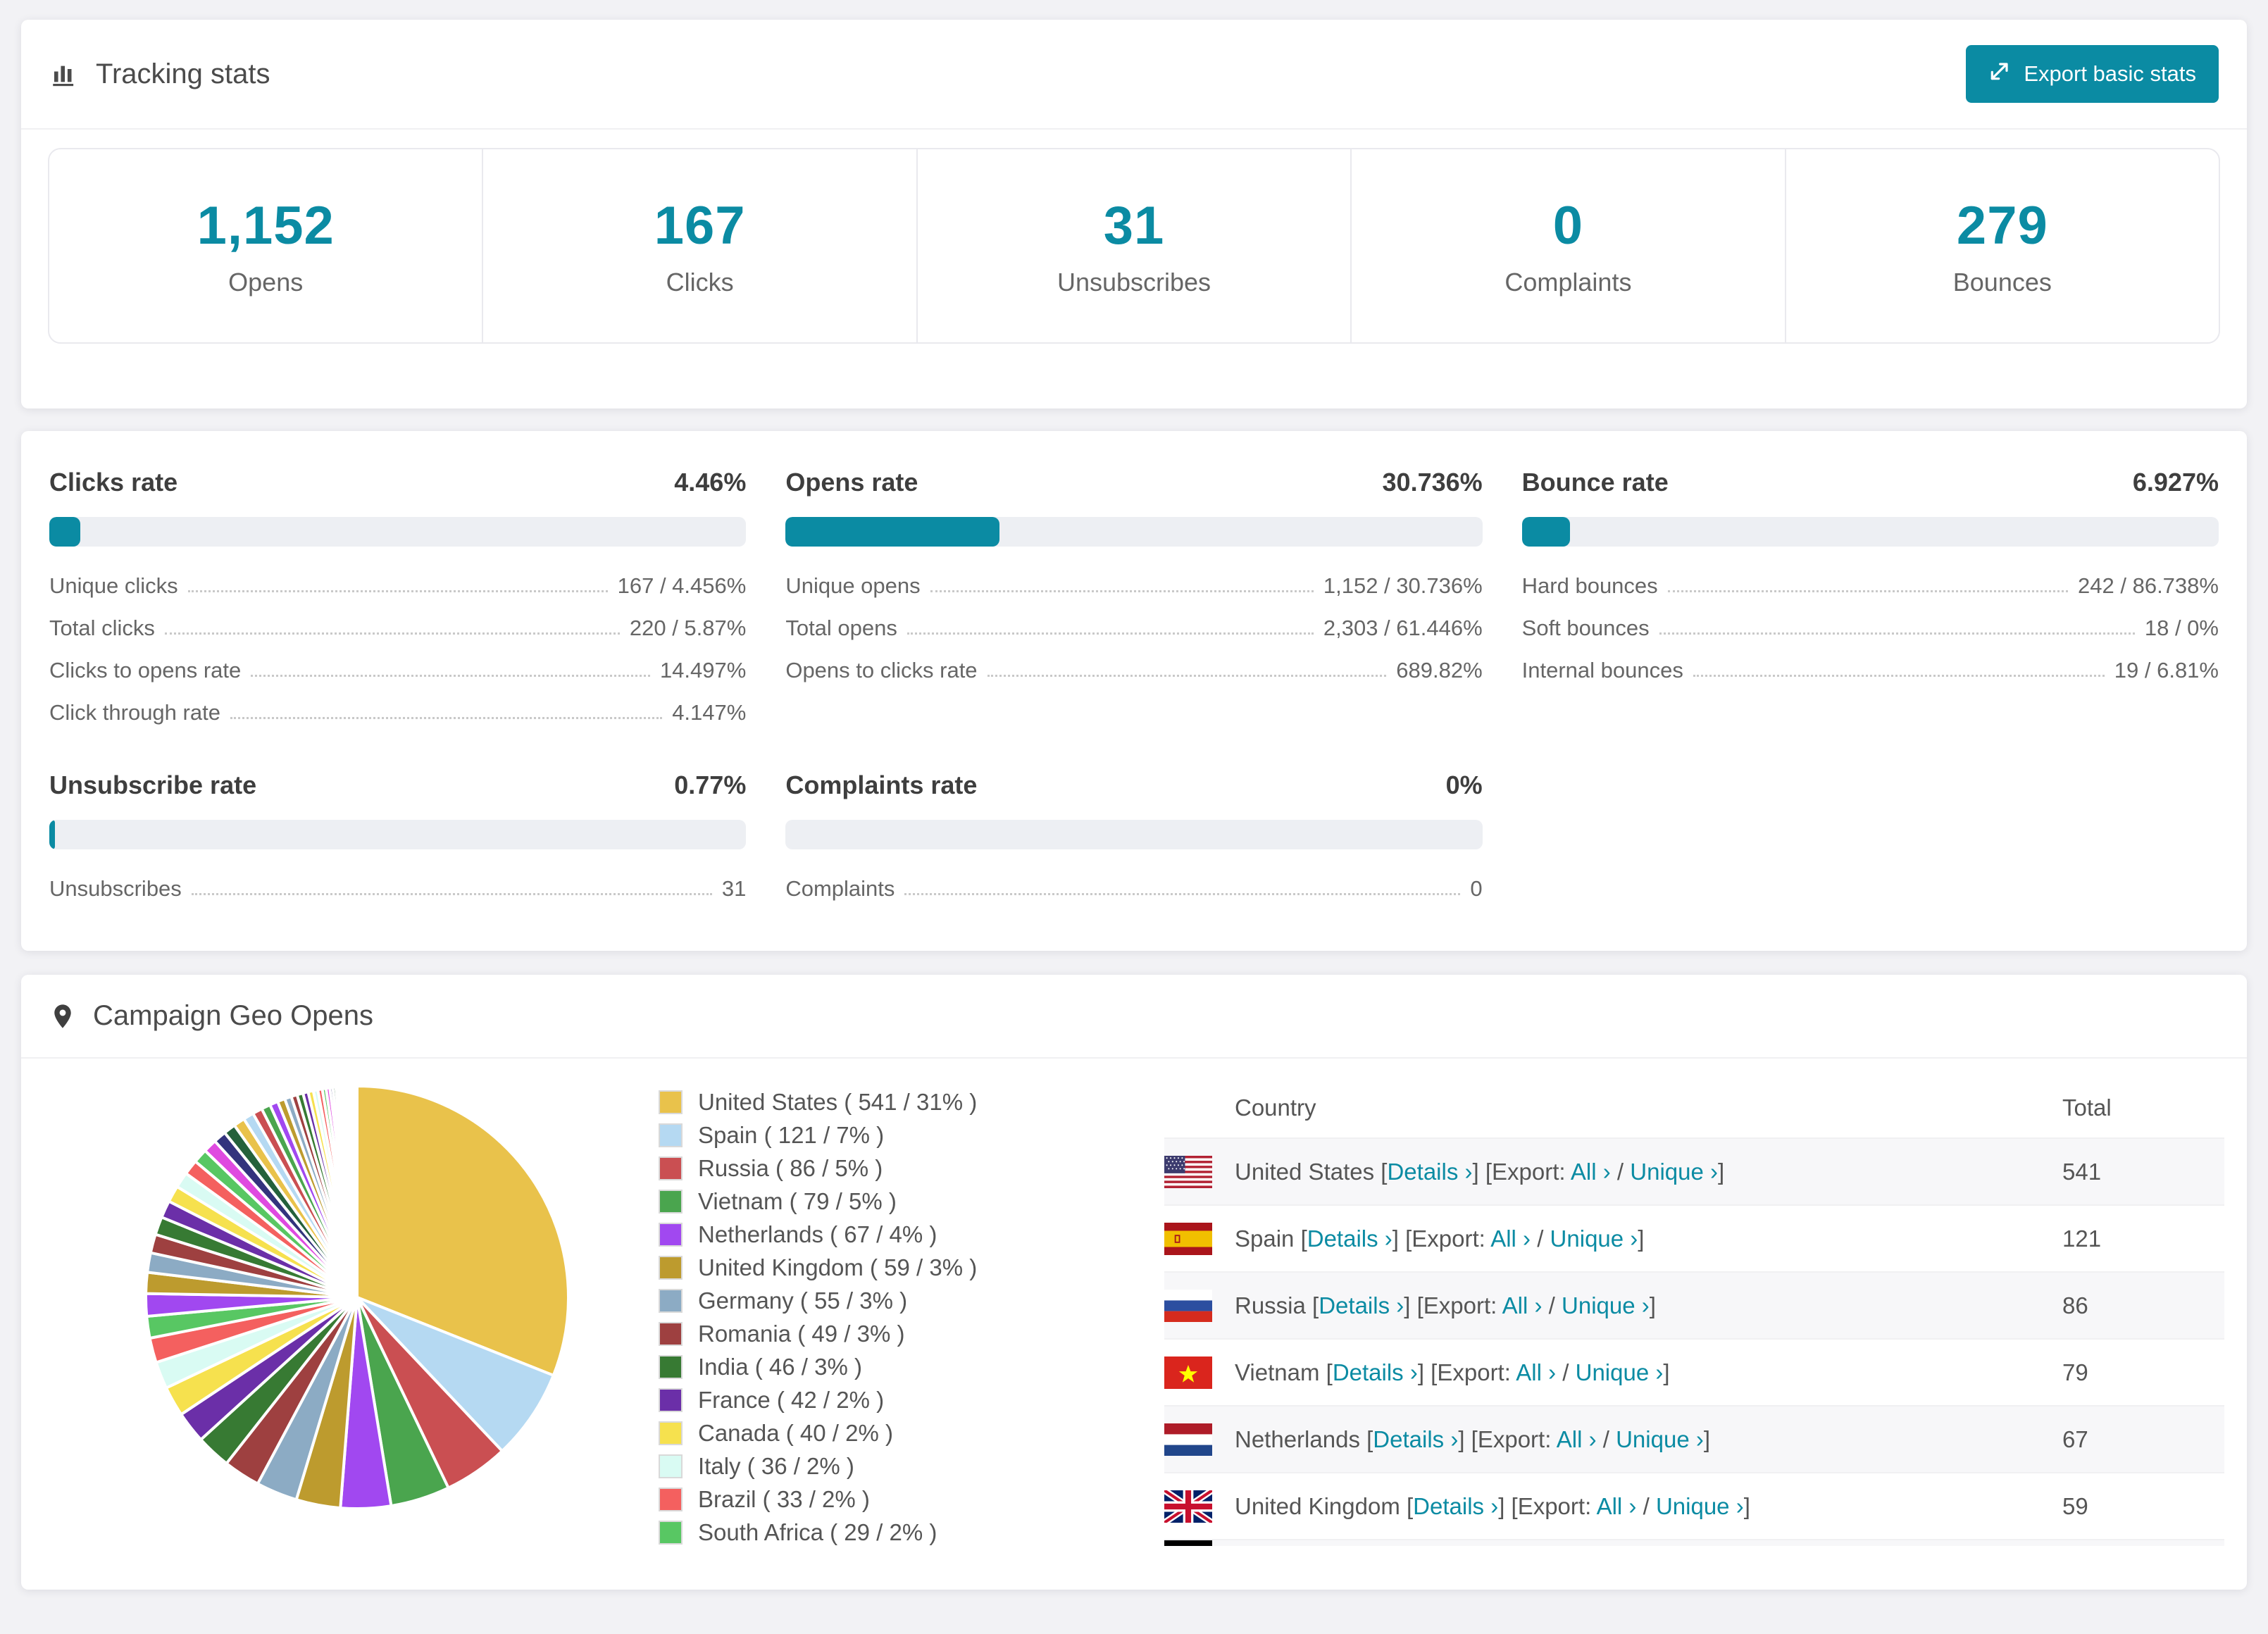 The image size is (2268, 1634). What do you see at coordinates (1870, 532) in the screenshot?
I see `bounce-rate-progress-track` at bounding box center [1870, 532].